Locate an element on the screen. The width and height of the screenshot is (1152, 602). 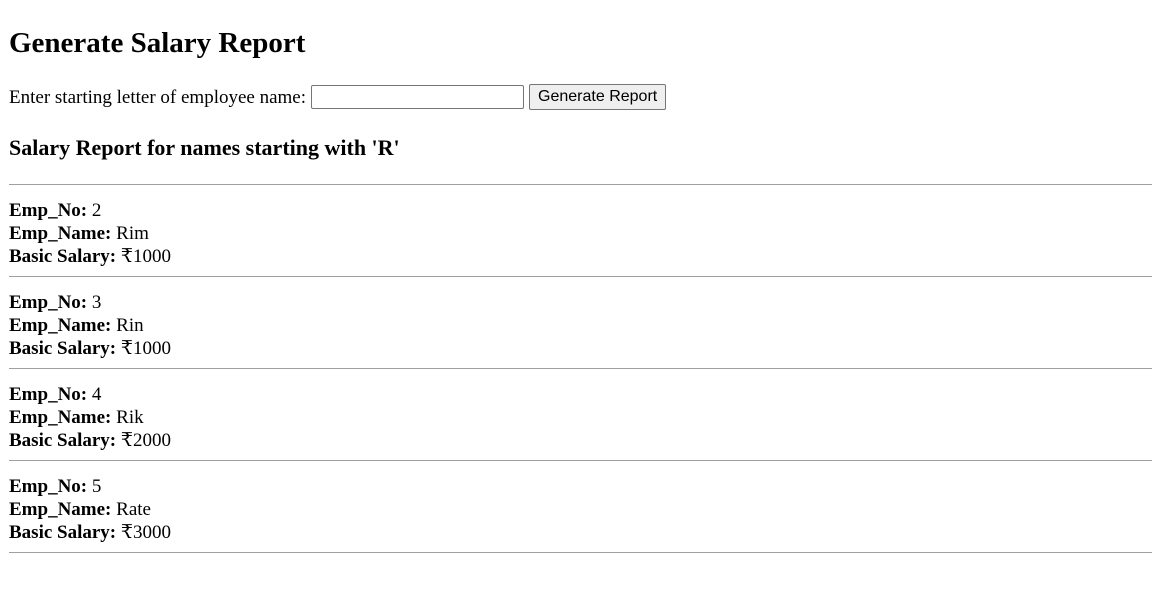
divider is located at coordinates (580, 552).